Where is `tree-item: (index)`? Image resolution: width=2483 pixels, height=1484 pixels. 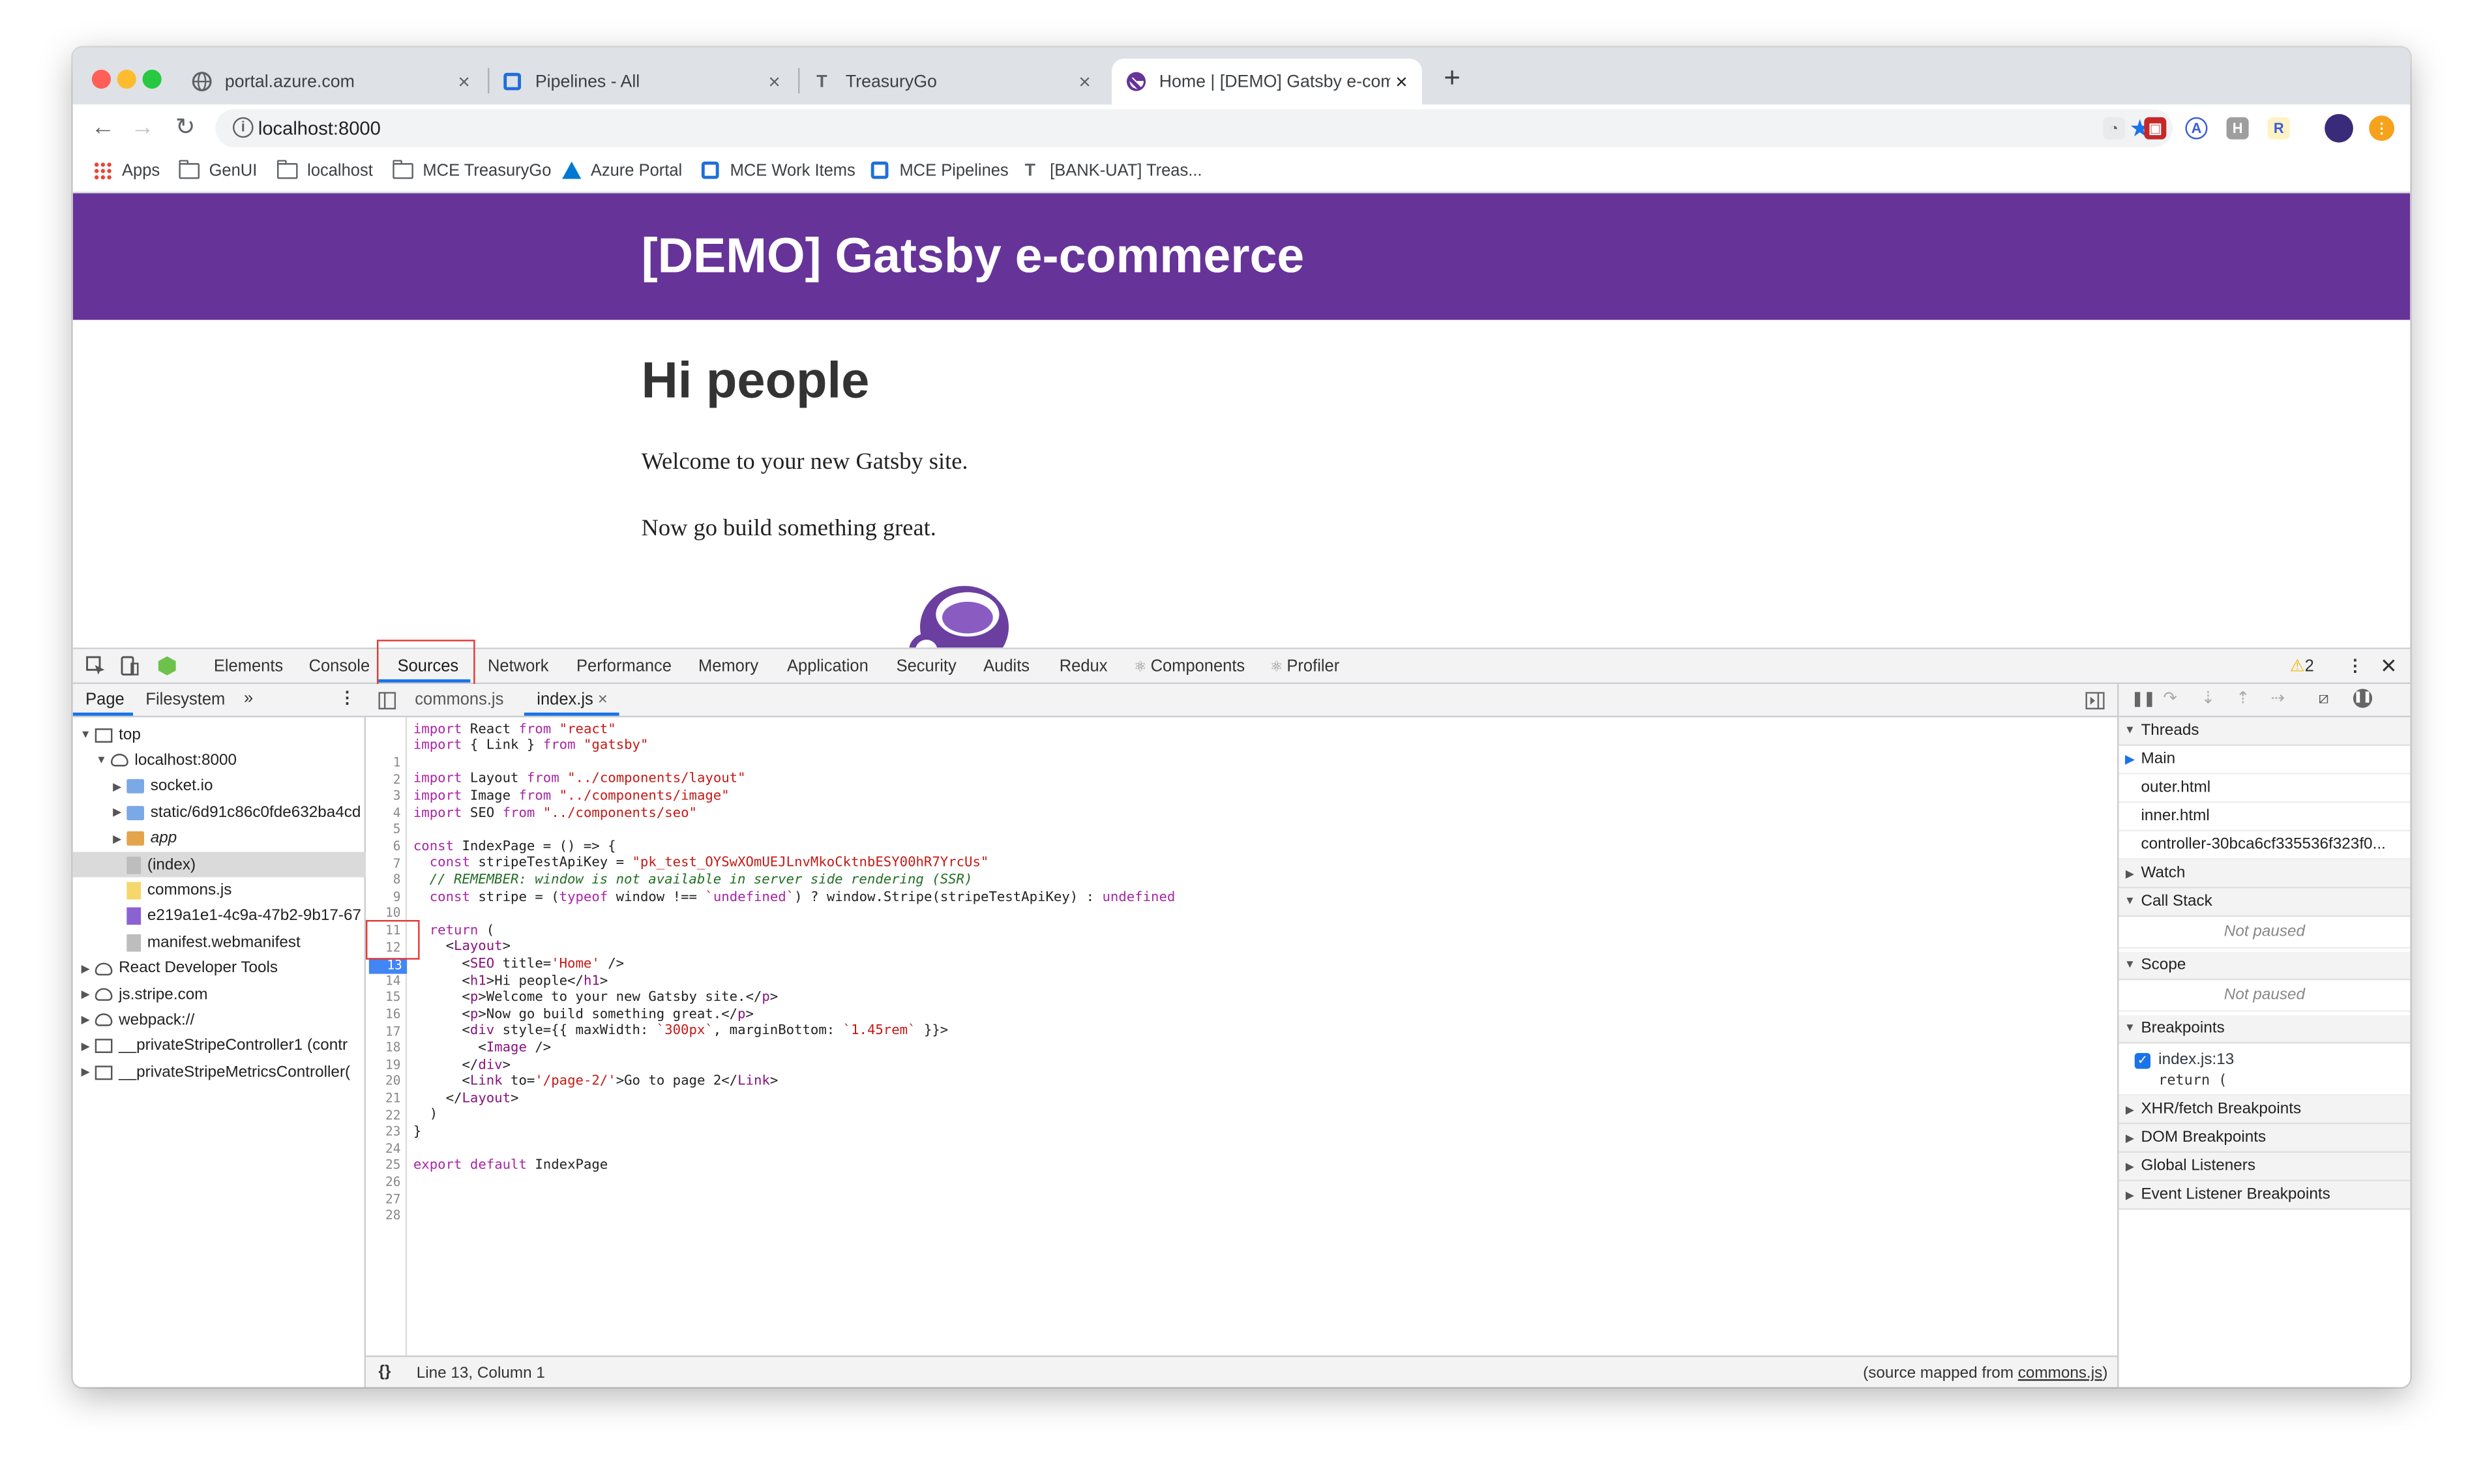
tree-item: (index) is located at coordinates (237, 865).